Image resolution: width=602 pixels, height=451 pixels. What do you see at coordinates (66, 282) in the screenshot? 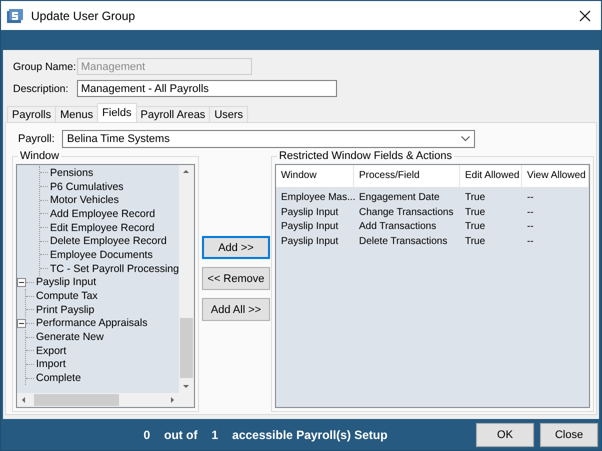
I see `tree-item: Payslip Input` at bounding box center [66, 282].